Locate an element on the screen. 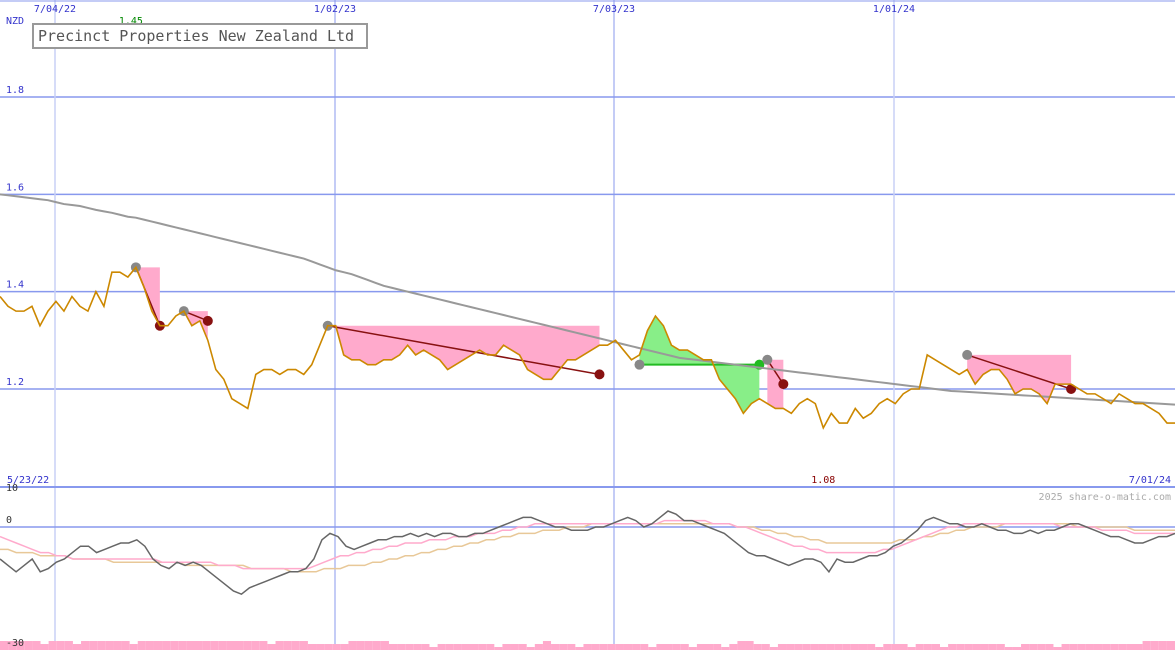  osc-y-tick-label: -30 is located at coordinates (15, 643).